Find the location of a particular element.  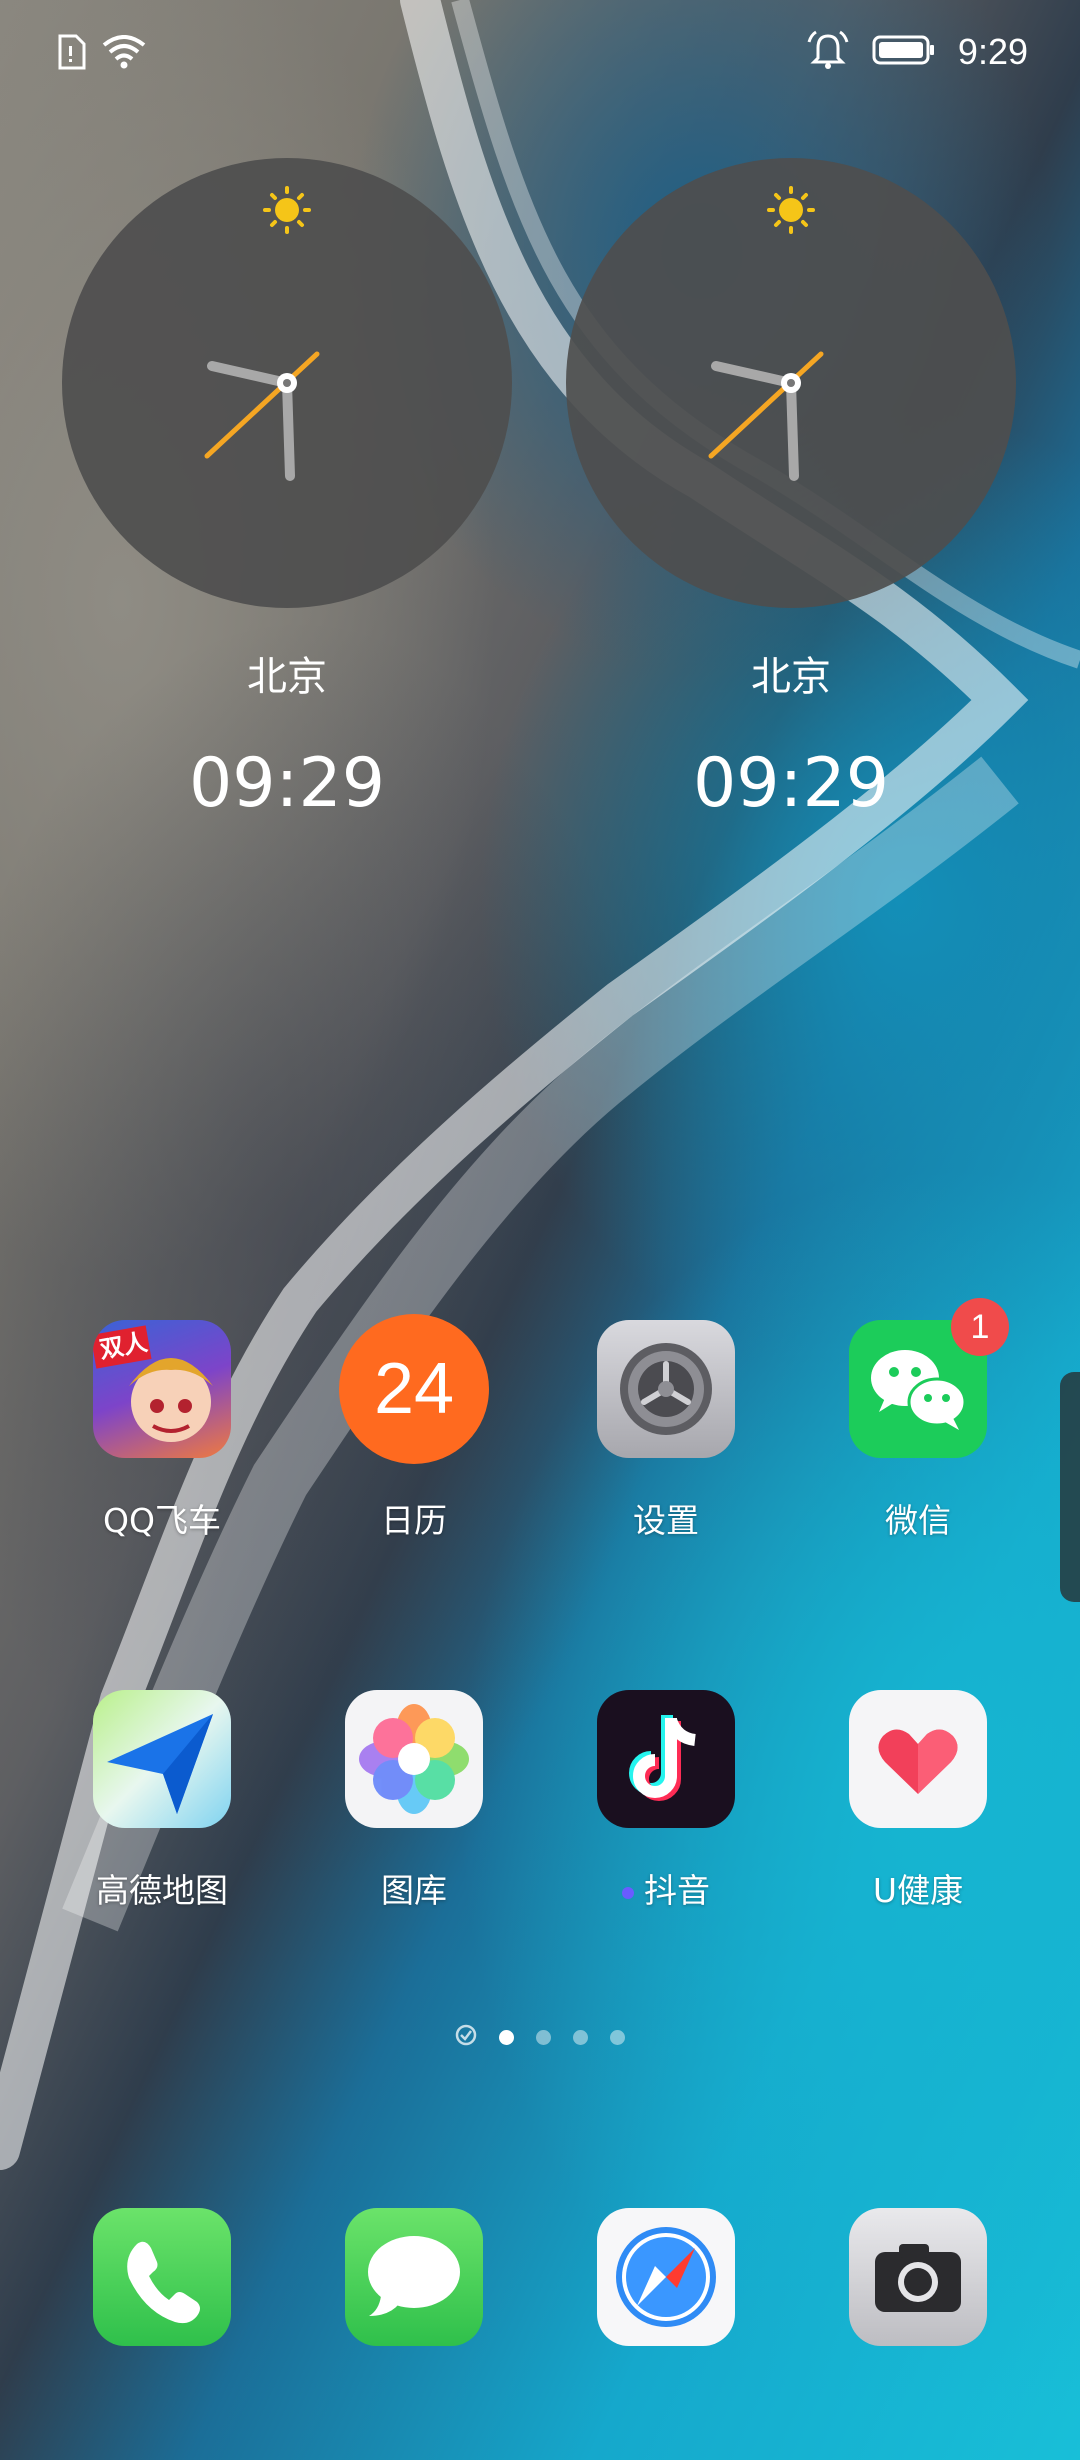

app-calendar: 24 日历 is located at coordinates (414, 1428).